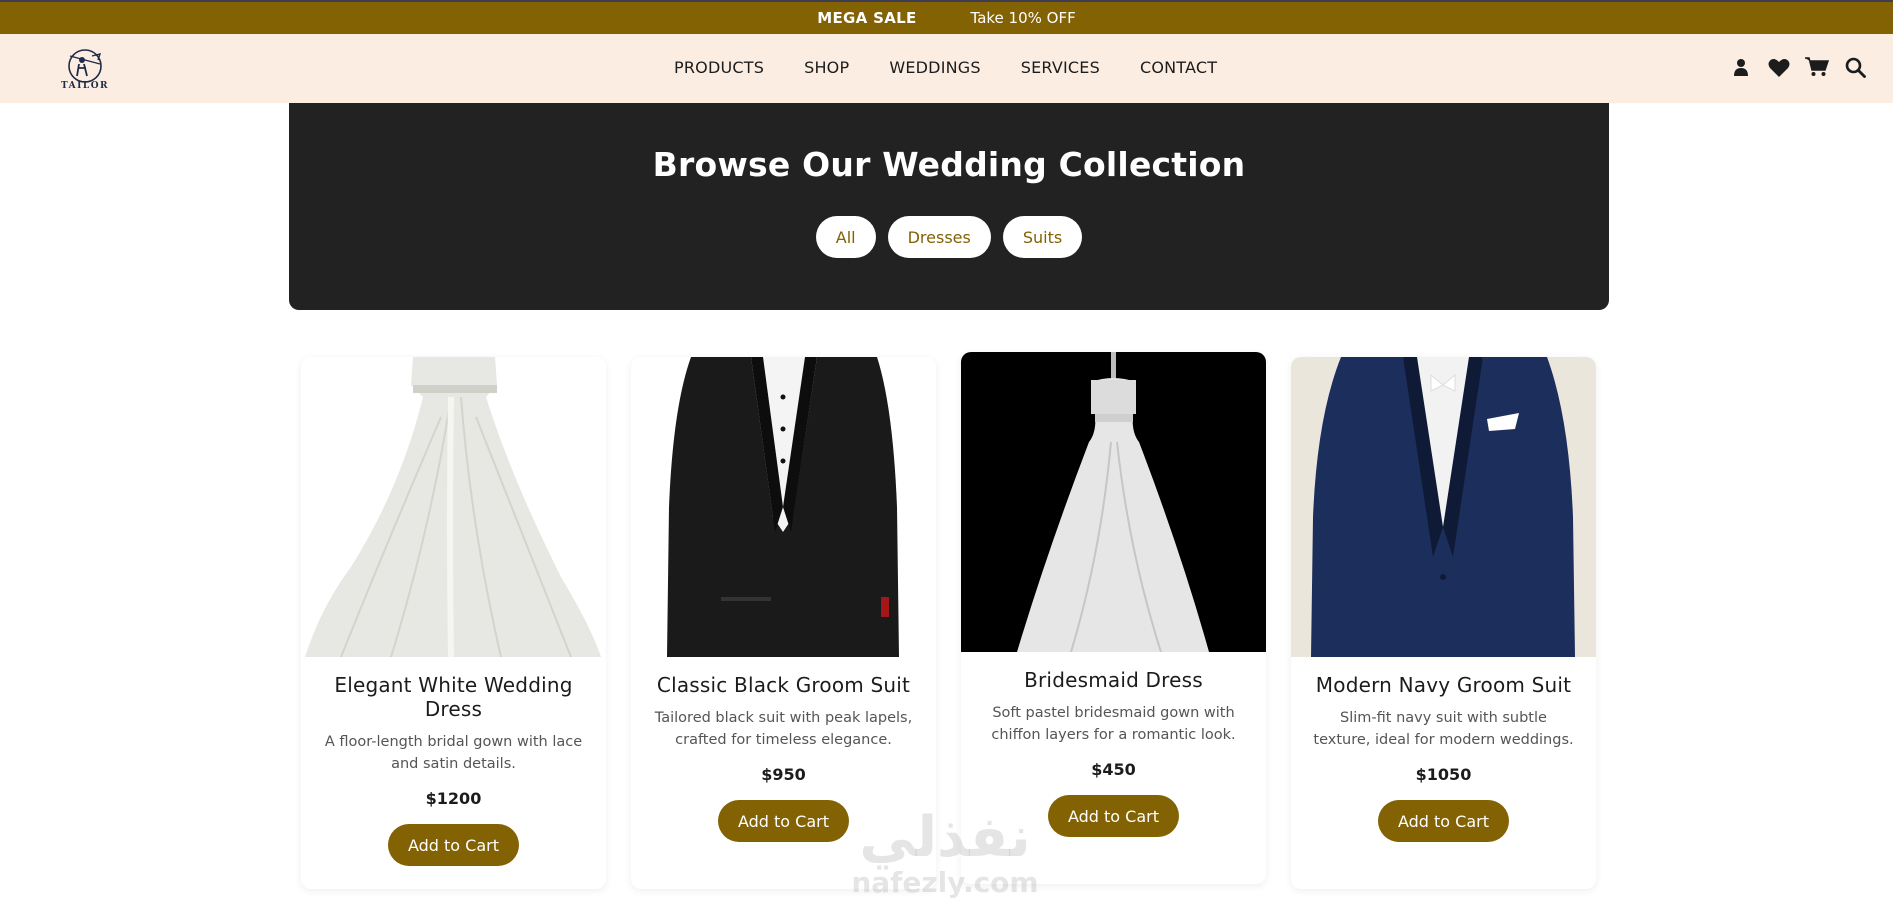 Image resolution: width=1893 pixels, height=909 pixels. I want to click on filter-all-button: All, so click(845, 237).